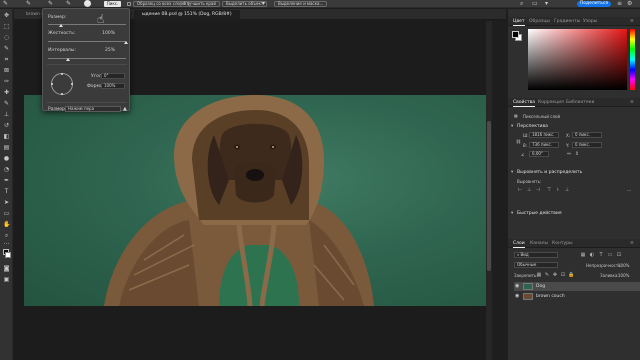 The image size is (640, 360). What do you see at coordinates (539, 154) in the screenshot?
I see `rotation-field: 0,00°` at bounding box center [539, 154].